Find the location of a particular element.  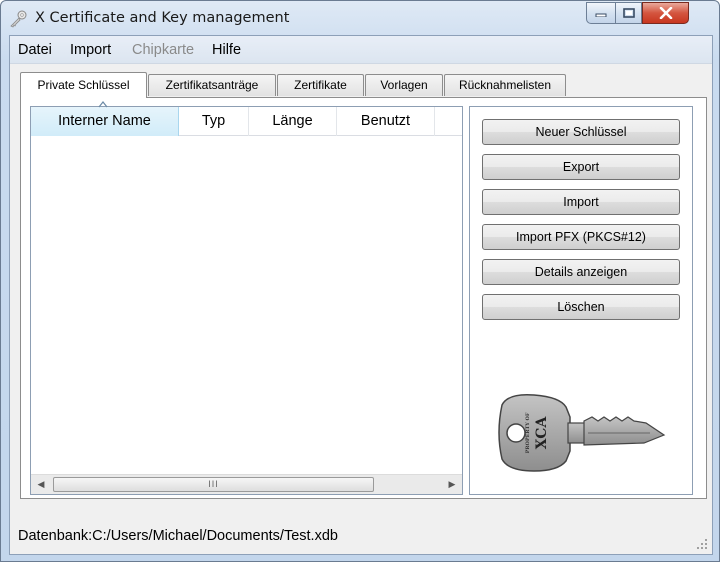

tab-templates: Vorlagen is located at coordinates (404, 85).